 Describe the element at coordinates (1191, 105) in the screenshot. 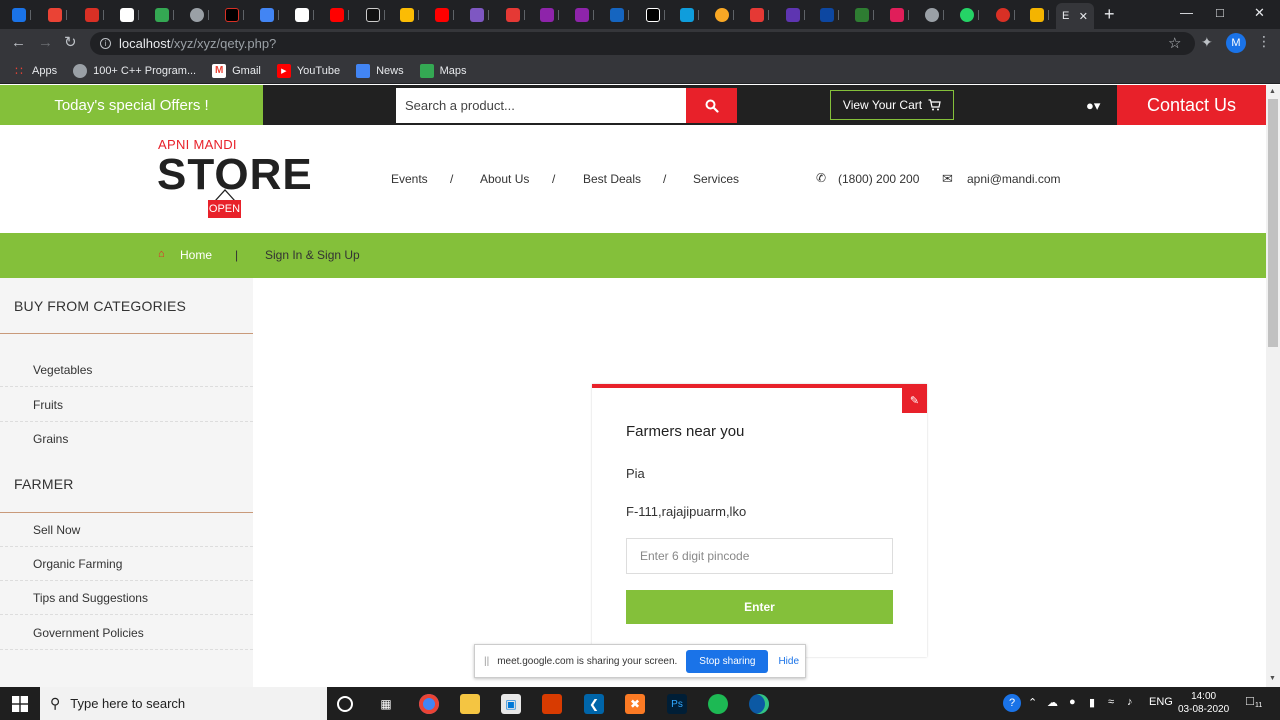

I see `contact-us-button: Contact Us` at that location.